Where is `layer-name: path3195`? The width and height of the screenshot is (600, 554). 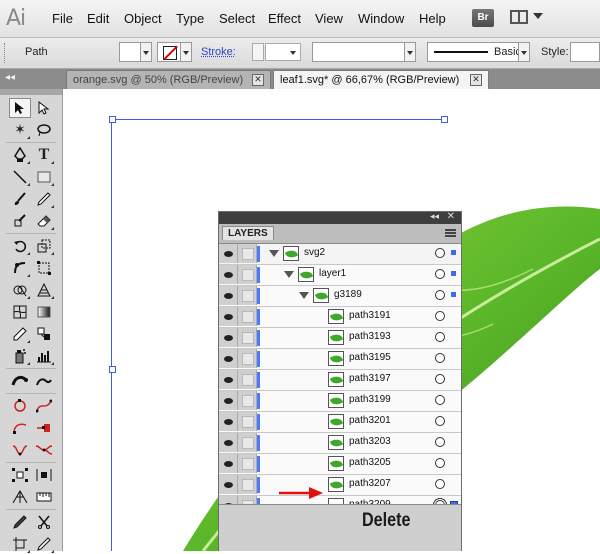 layer-name: path3195 is located at coordinates (370, 357).